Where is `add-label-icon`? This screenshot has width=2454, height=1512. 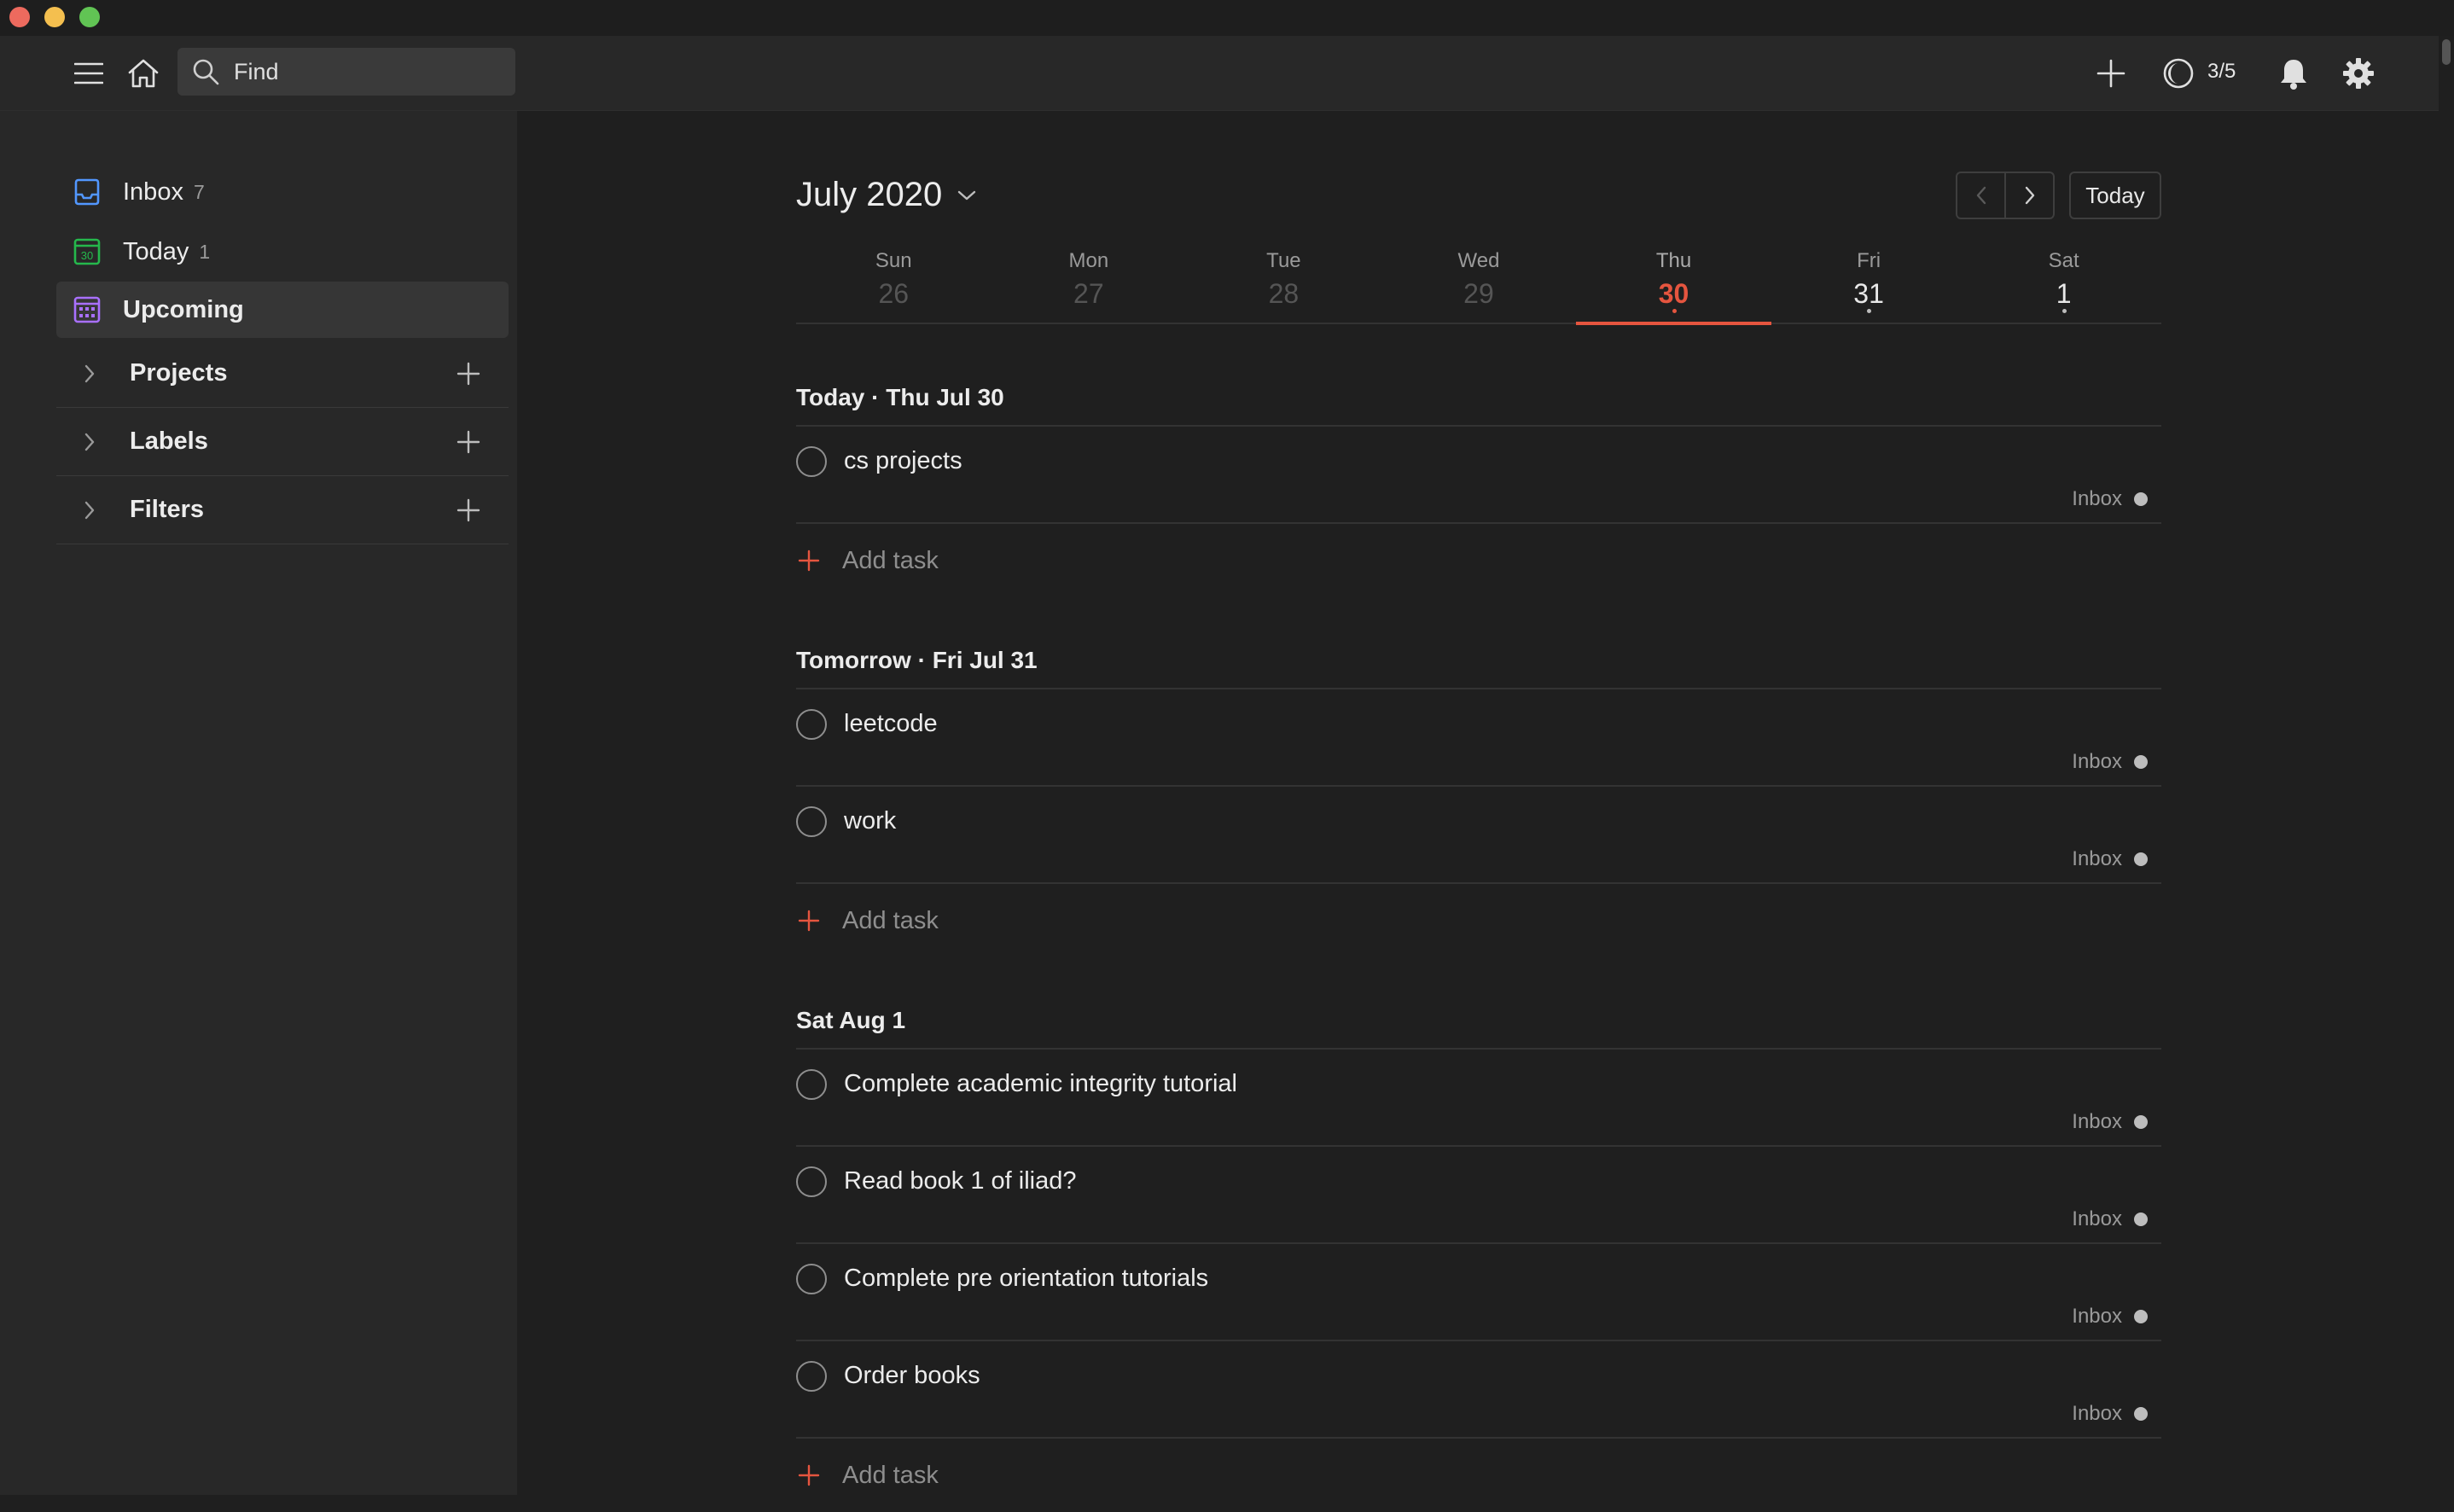
add-label-icon is located at coordinates (468, 442).